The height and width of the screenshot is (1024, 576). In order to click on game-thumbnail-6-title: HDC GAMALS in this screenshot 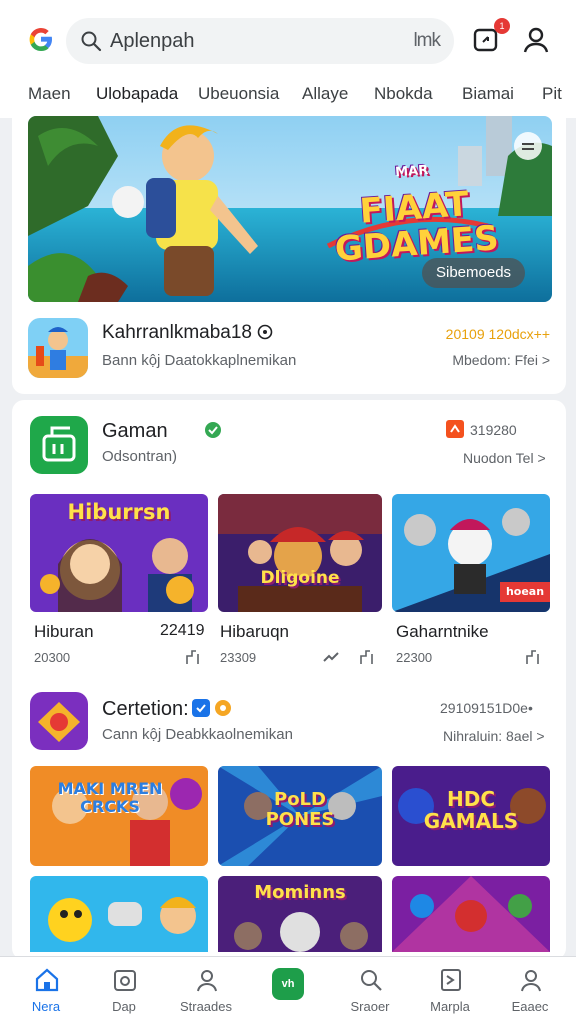, I will do `click(471, 810)`.